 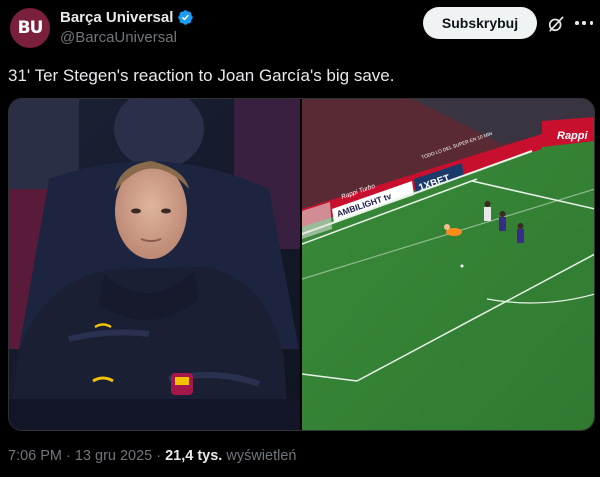 What do you see at coordinates (480, 23) in the screenshot?
I see `subscribe-button: Subskrybuj` at bounding box center [480, 23].